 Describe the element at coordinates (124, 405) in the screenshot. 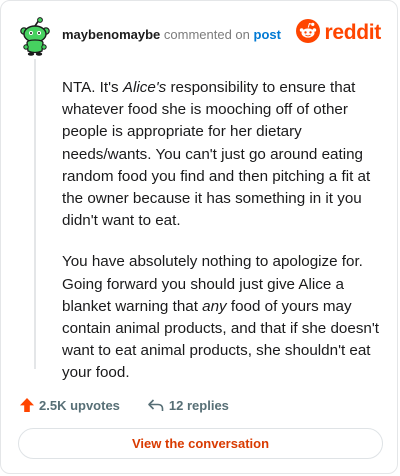

I see `comment-footer: 2.5K upvotes 12 replies` at that location.